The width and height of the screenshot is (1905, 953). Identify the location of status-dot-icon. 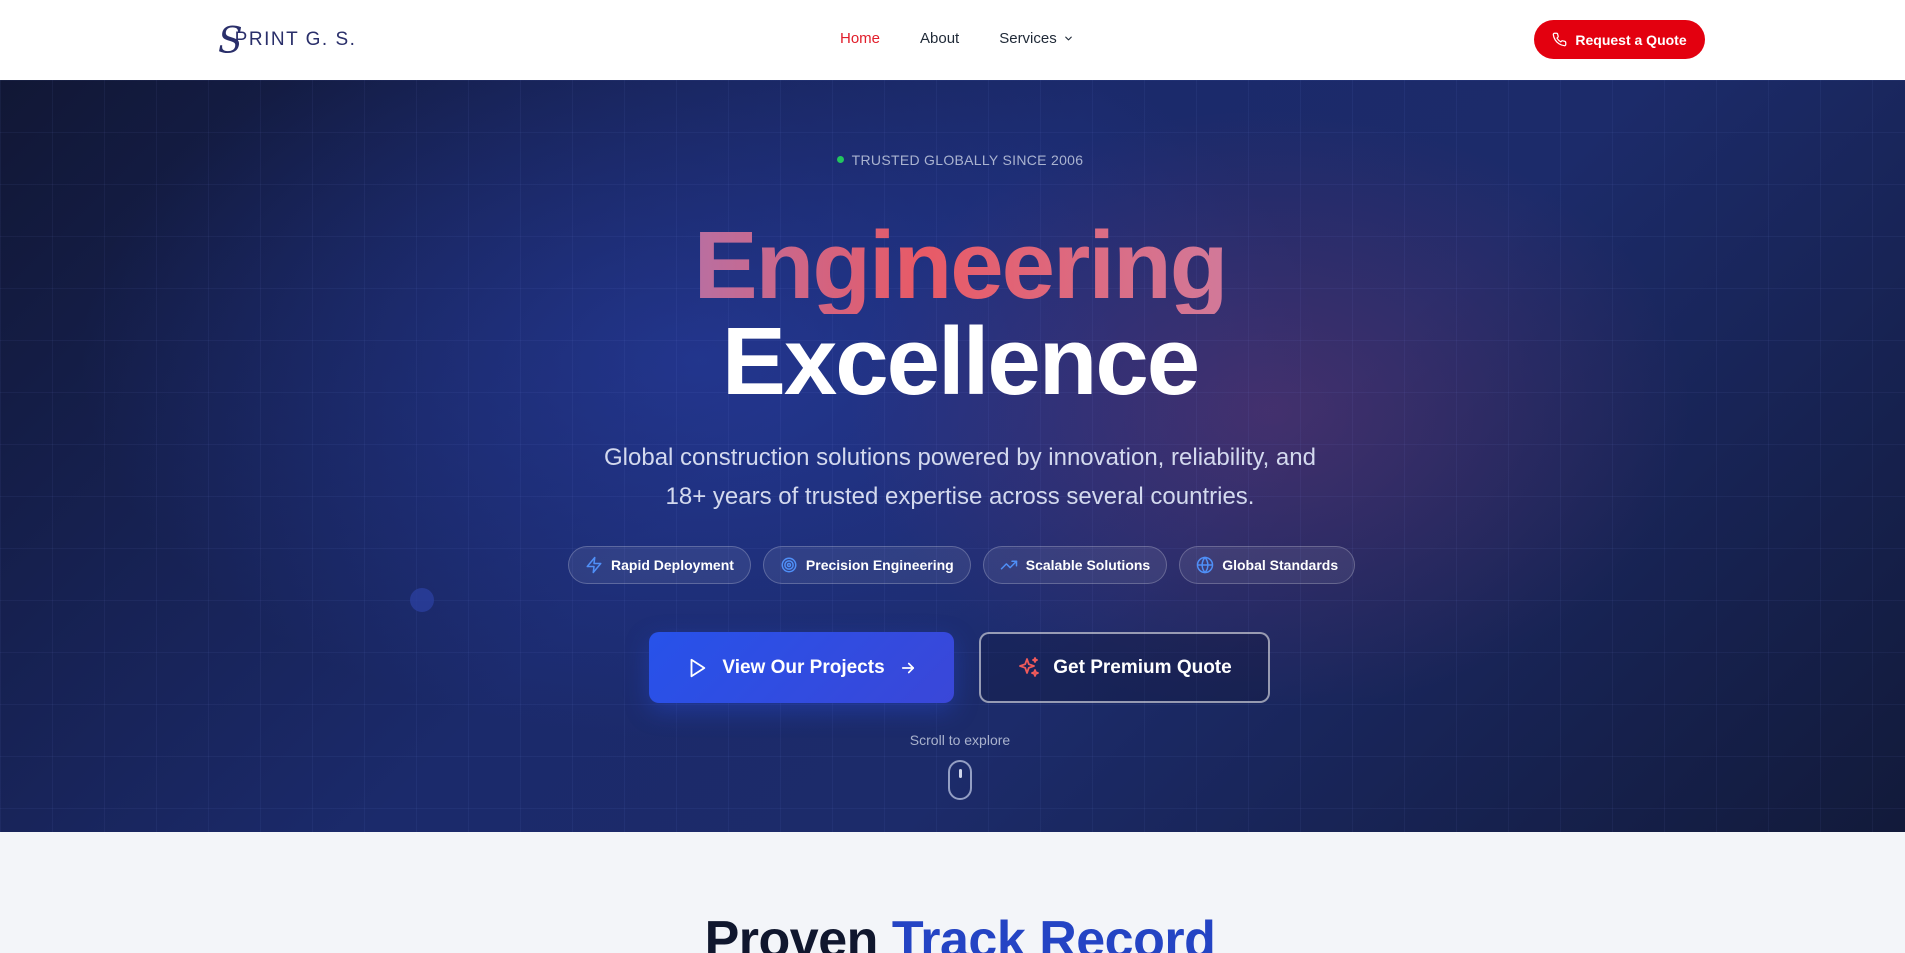
(840, 159).